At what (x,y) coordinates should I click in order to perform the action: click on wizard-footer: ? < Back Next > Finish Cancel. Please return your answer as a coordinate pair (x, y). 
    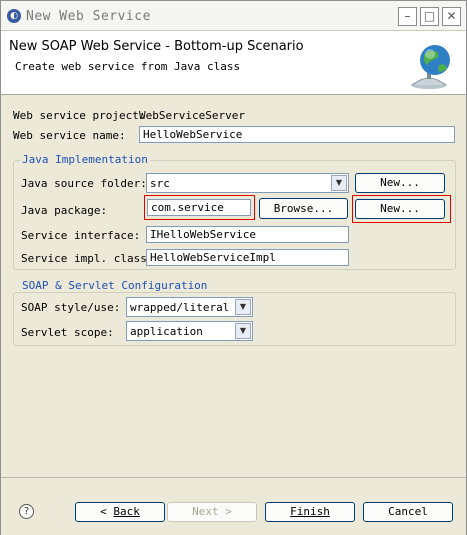
    Looking at the image, I should click on (233, 506).